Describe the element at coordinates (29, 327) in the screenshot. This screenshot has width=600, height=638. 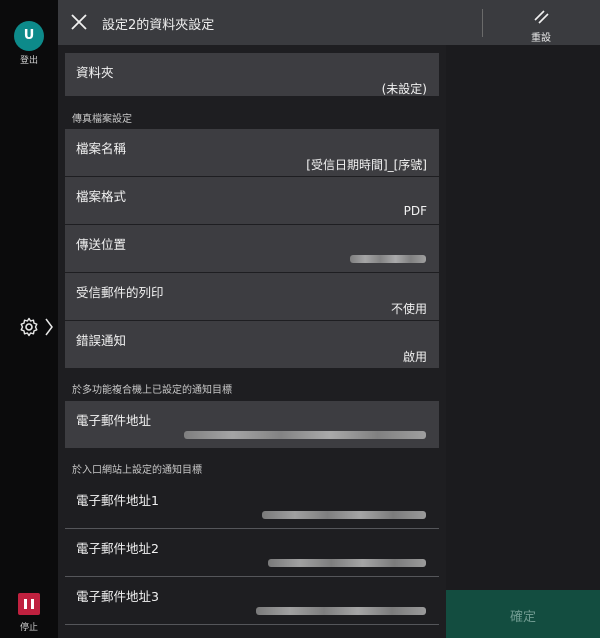
I see `settings-gear-icon` at that location.